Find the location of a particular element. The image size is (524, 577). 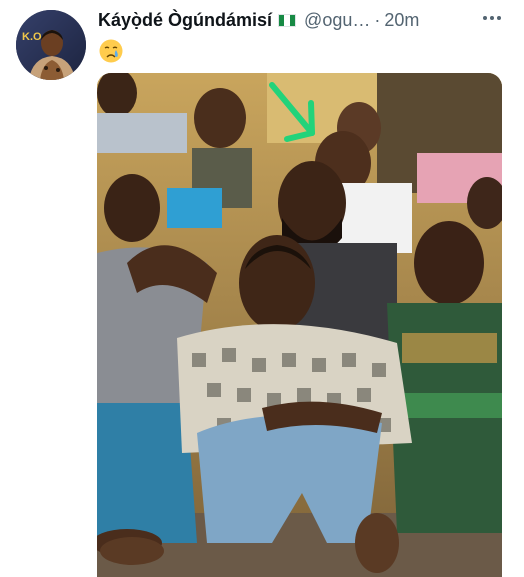

crying-face-icon is located at coordinates (111, 51).